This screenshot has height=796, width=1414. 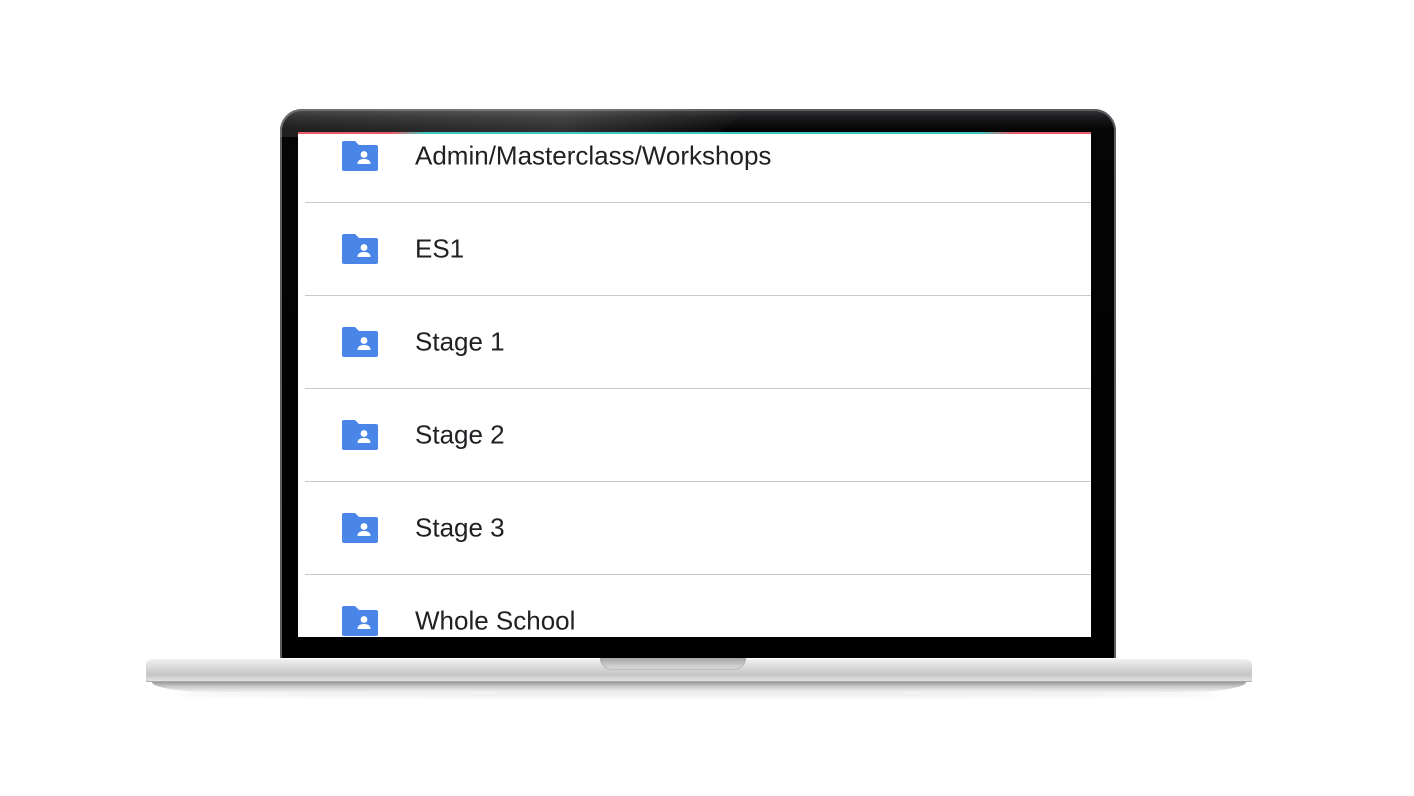 What do you see at coordinates (593, 155) in the screenshot?
I see `folder-name: Admin/Masterclass/Workshops` at bounding box center [593, 155].